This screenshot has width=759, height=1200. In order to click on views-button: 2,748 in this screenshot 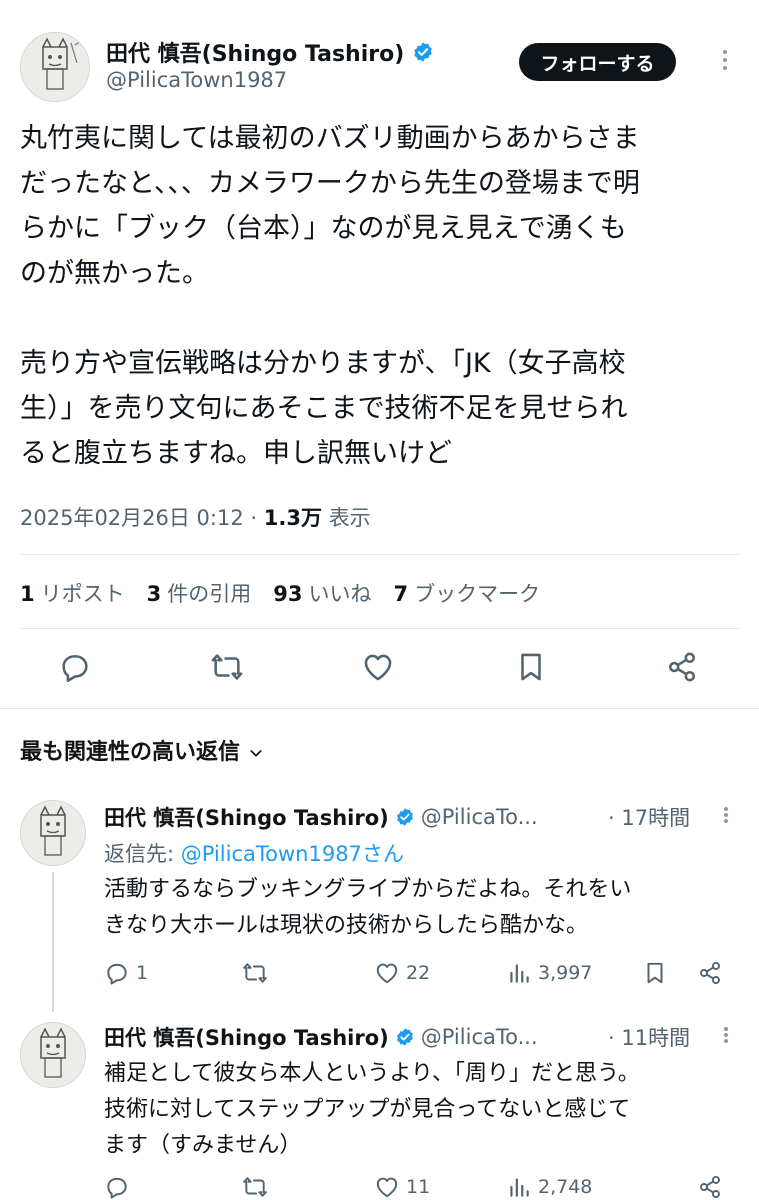, I will do `click(549, 1187)`.